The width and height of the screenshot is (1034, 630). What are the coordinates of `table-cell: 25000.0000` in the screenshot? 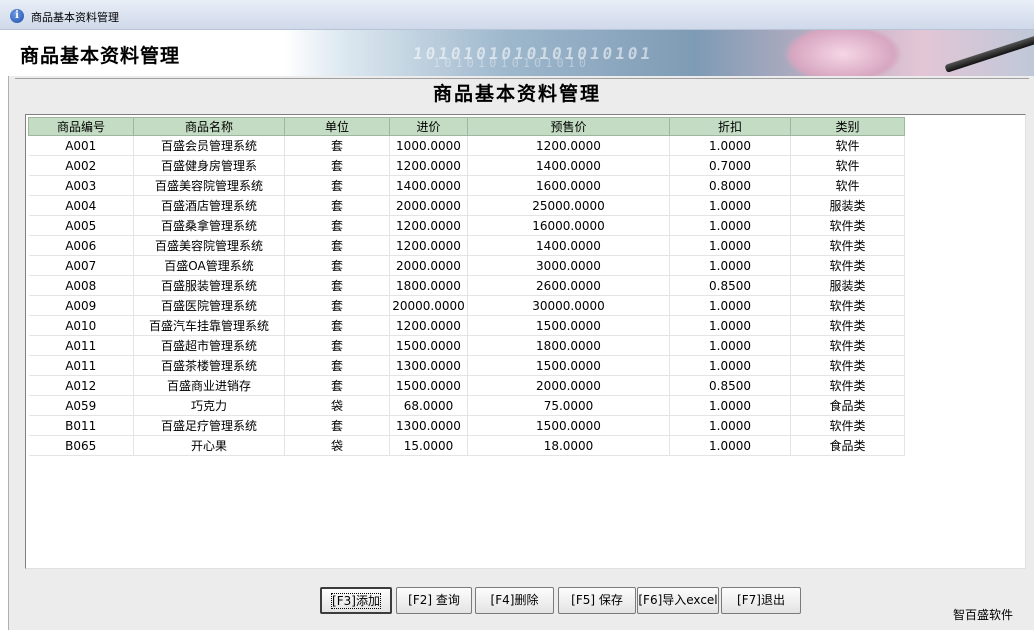 It's located at (568, 205).